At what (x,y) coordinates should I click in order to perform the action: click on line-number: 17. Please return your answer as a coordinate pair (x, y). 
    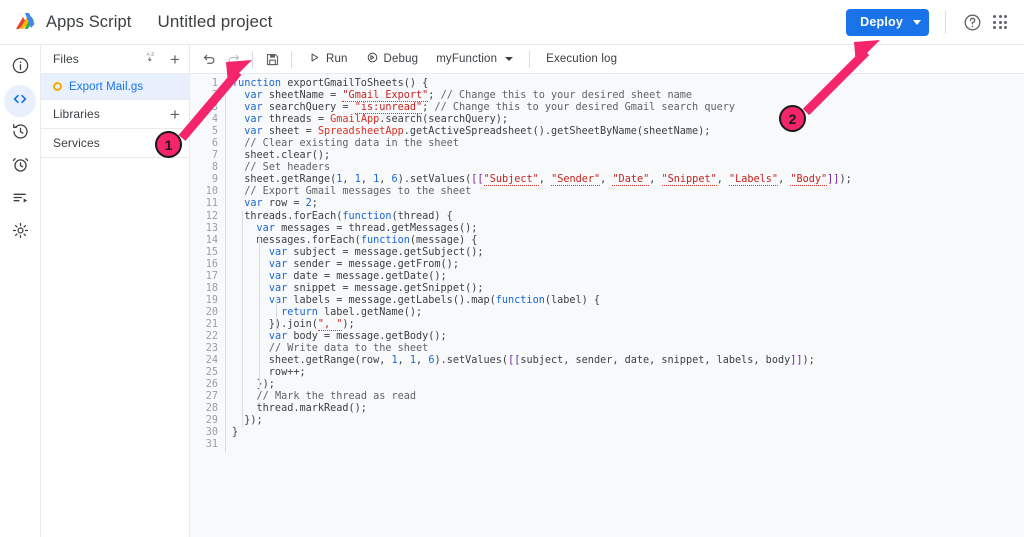
    Looking at the image, I should click on (211, 276).